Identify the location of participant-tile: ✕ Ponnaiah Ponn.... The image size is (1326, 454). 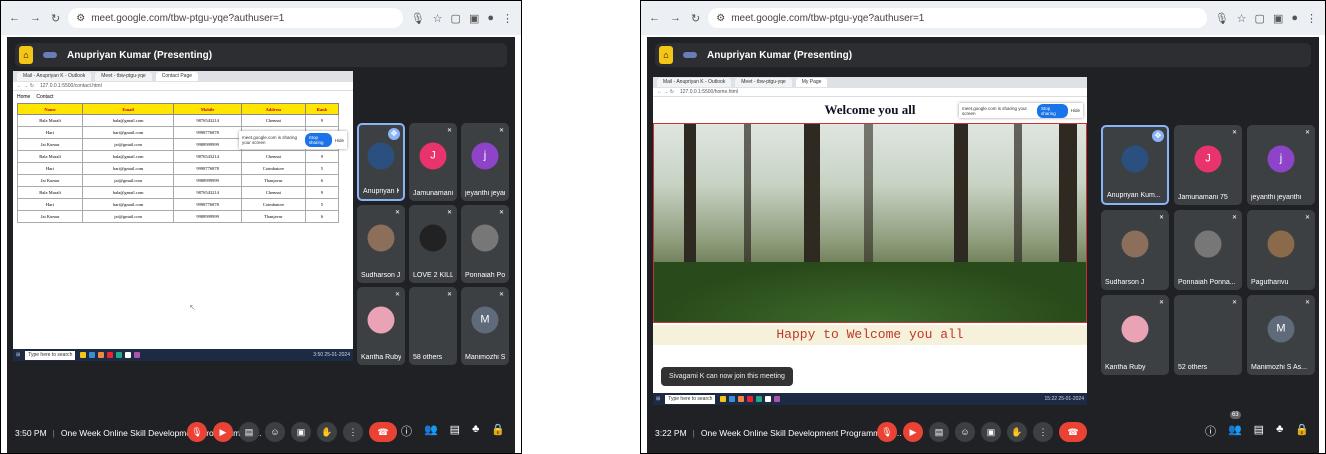
(485, 244).